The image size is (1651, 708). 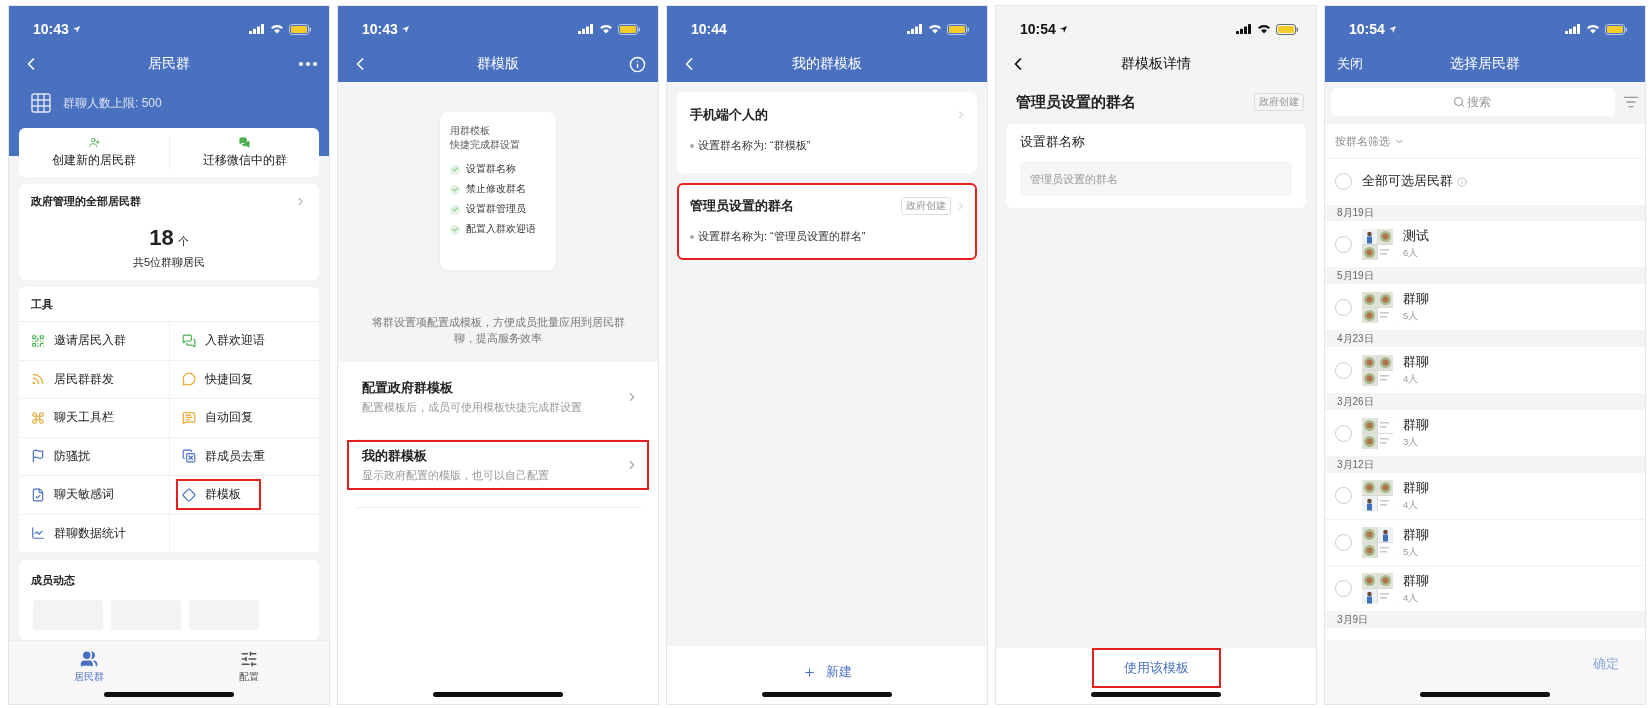 I want to click on menu-item: 我的群模板 显示政府配置的模版，也可以自己配置, so click(x=498, y=465).